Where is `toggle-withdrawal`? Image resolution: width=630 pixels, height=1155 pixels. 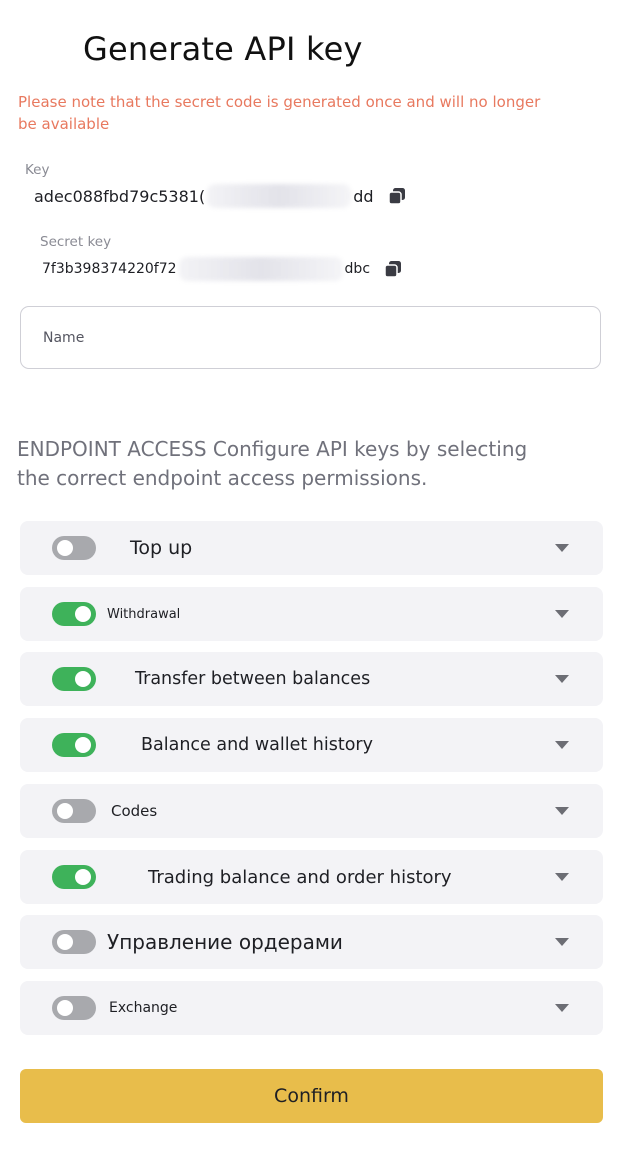
toggle-withdrawal is located at coordinates (74, 614).